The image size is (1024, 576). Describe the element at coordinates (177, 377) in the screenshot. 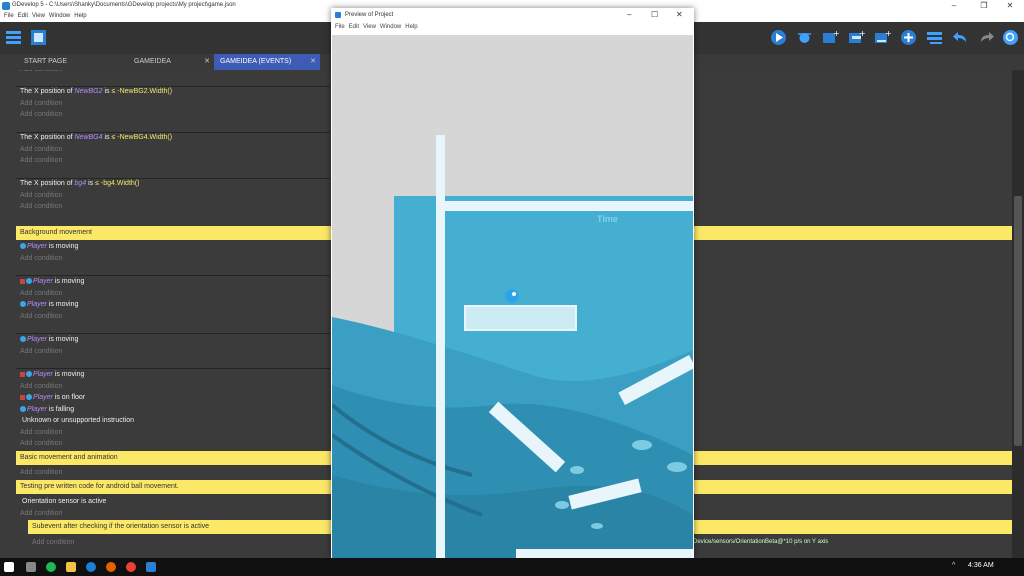

I see `condition-player-not-moving-2: Player is moving` at that location.